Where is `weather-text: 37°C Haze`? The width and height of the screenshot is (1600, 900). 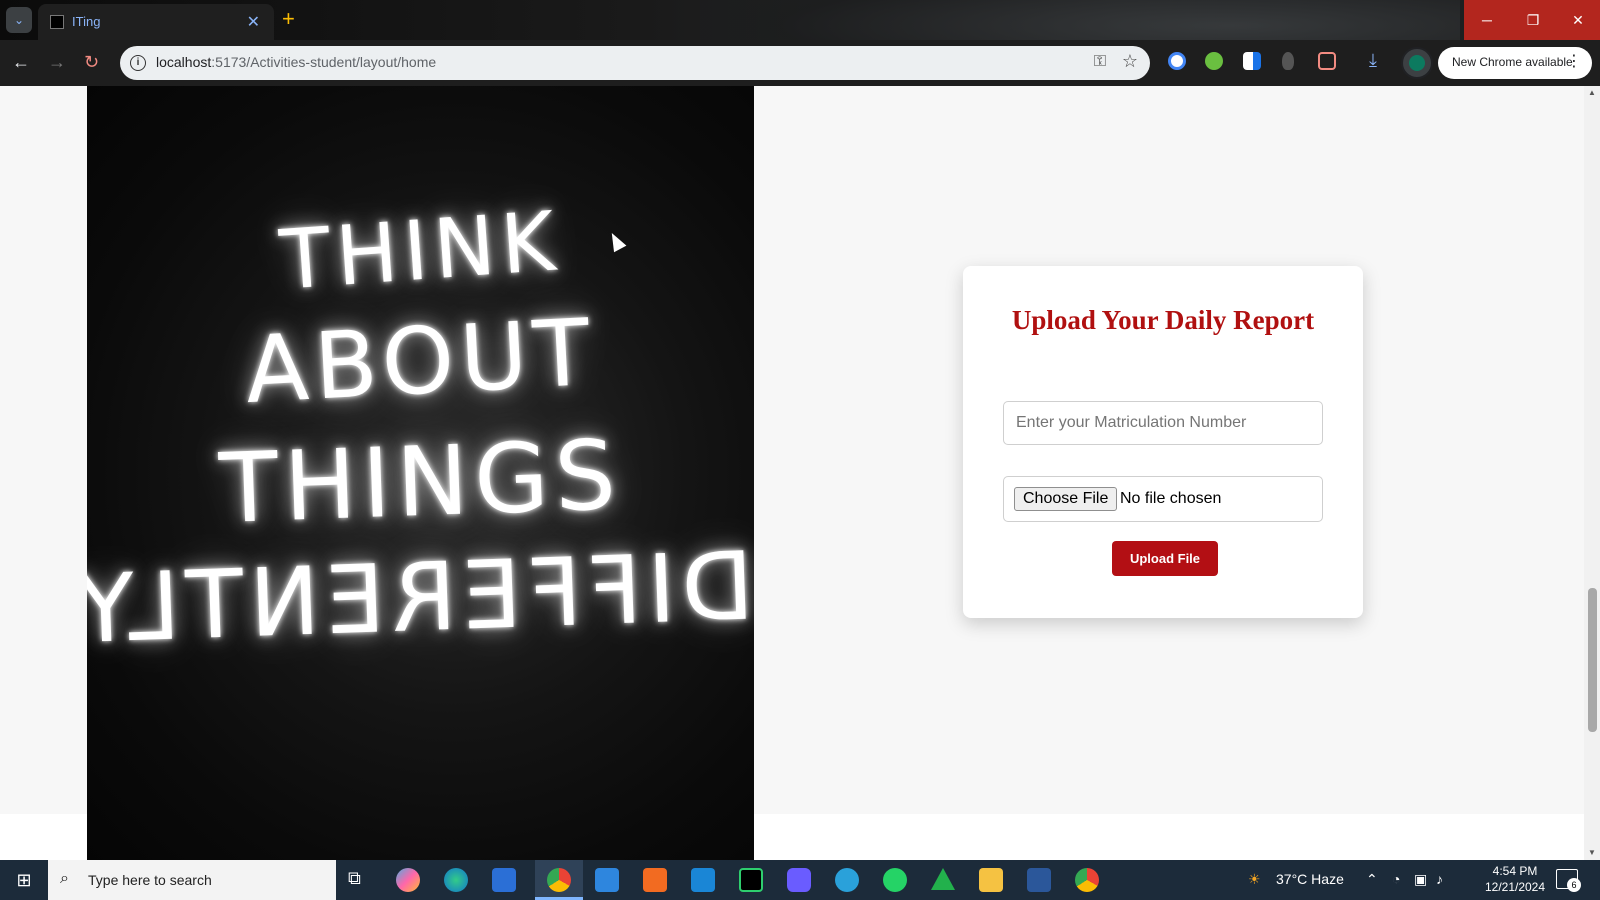
weather-text: 37°C Haze is located at coordinates (1310, 879).